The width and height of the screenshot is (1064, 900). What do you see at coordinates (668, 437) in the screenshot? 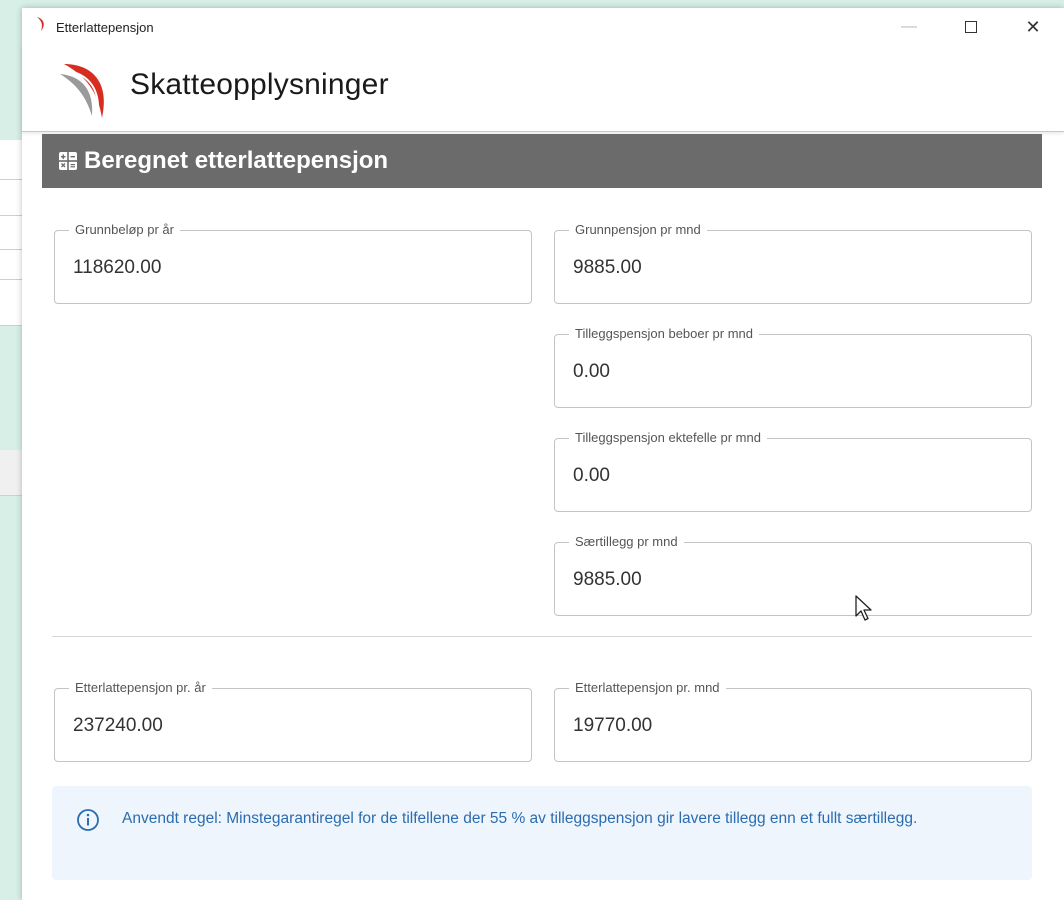
I see `field-label: Tilleggspensjon ektefelle pr mnd` at bounding box center [668, 437].